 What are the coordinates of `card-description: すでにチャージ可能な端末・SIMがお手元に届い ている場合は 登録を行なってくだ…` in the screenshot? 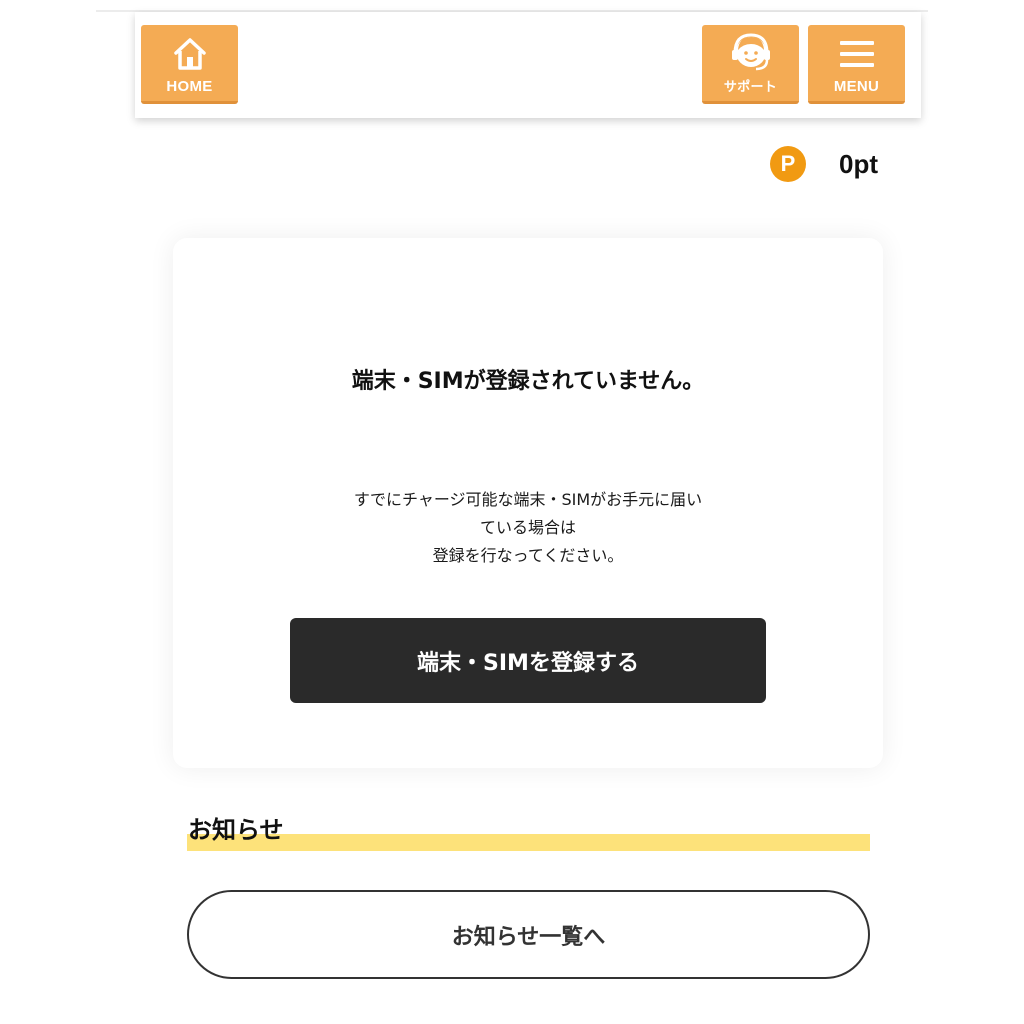 It's located at (528, 528).